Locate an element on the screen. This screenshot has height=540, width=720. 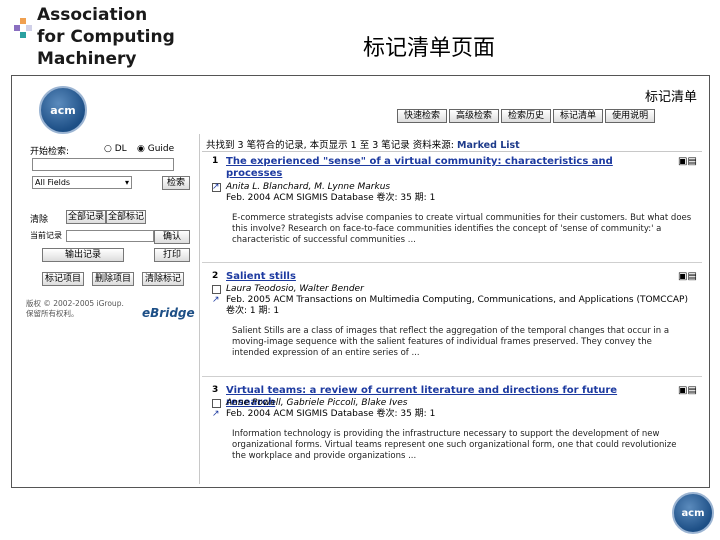
slide-title: 标记清单页面 is located at coordinates (429, 48).